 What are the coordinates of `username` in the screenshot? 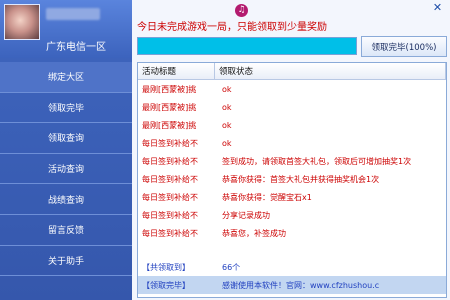 It's located at (73, 14).